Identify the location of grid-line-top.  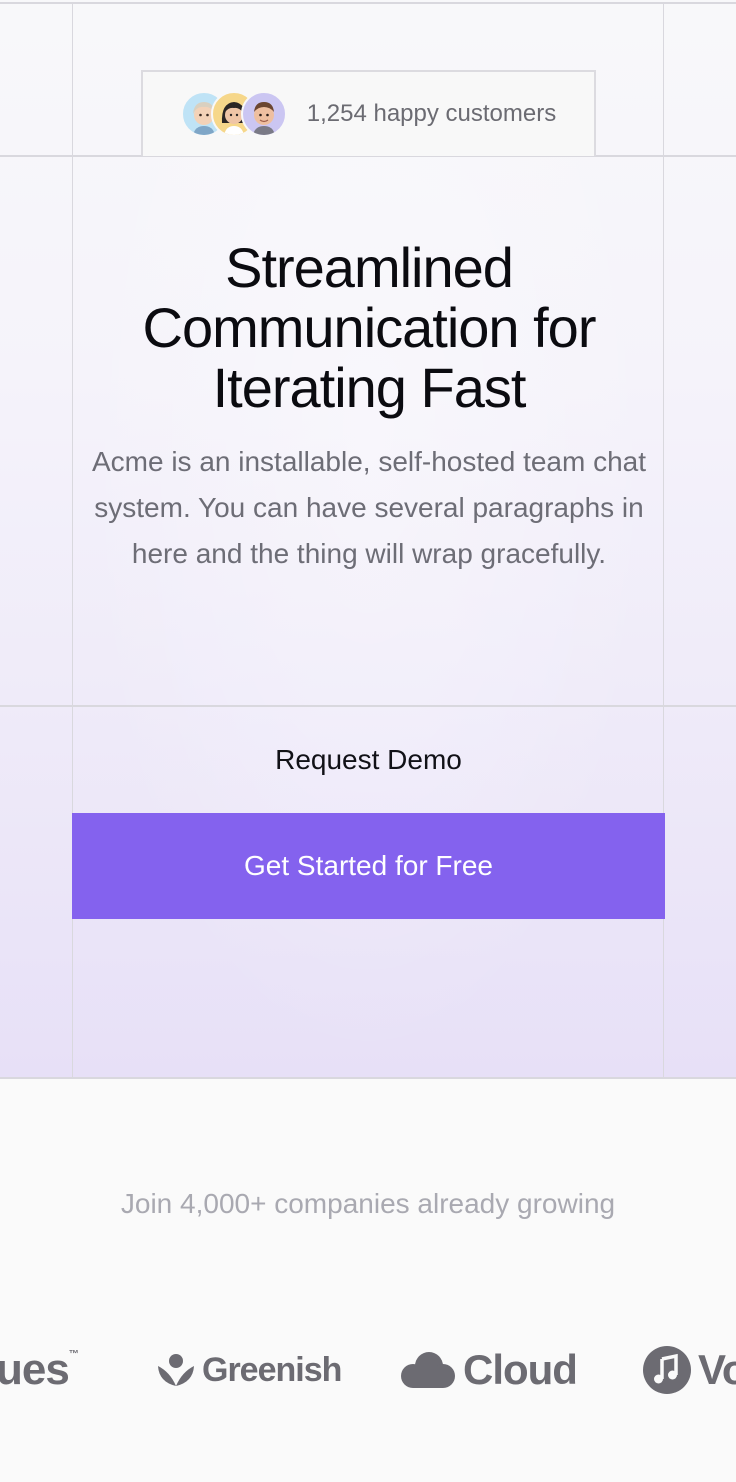
(368, 3).